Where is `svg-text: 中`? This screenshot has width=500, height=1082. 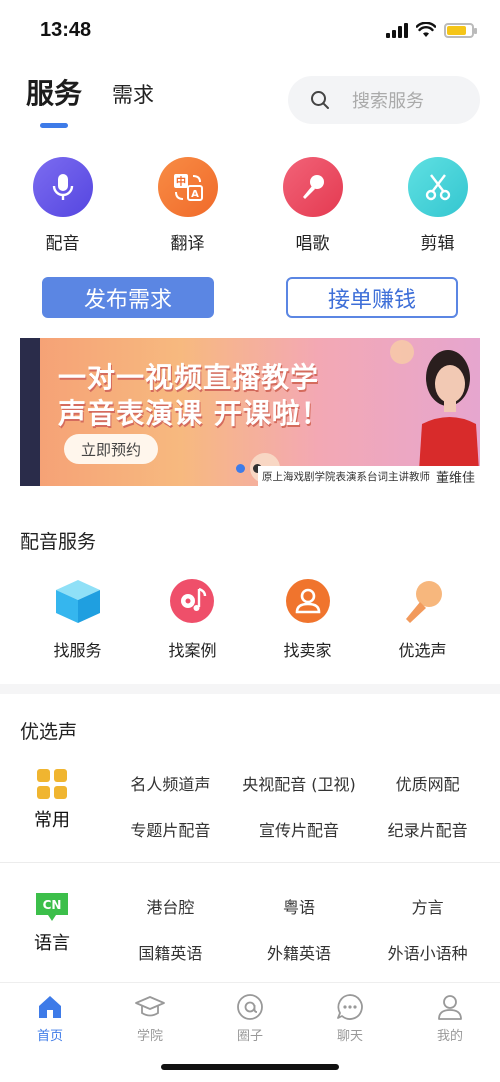
svg-text: 中 is located at coordinates (181, 181).